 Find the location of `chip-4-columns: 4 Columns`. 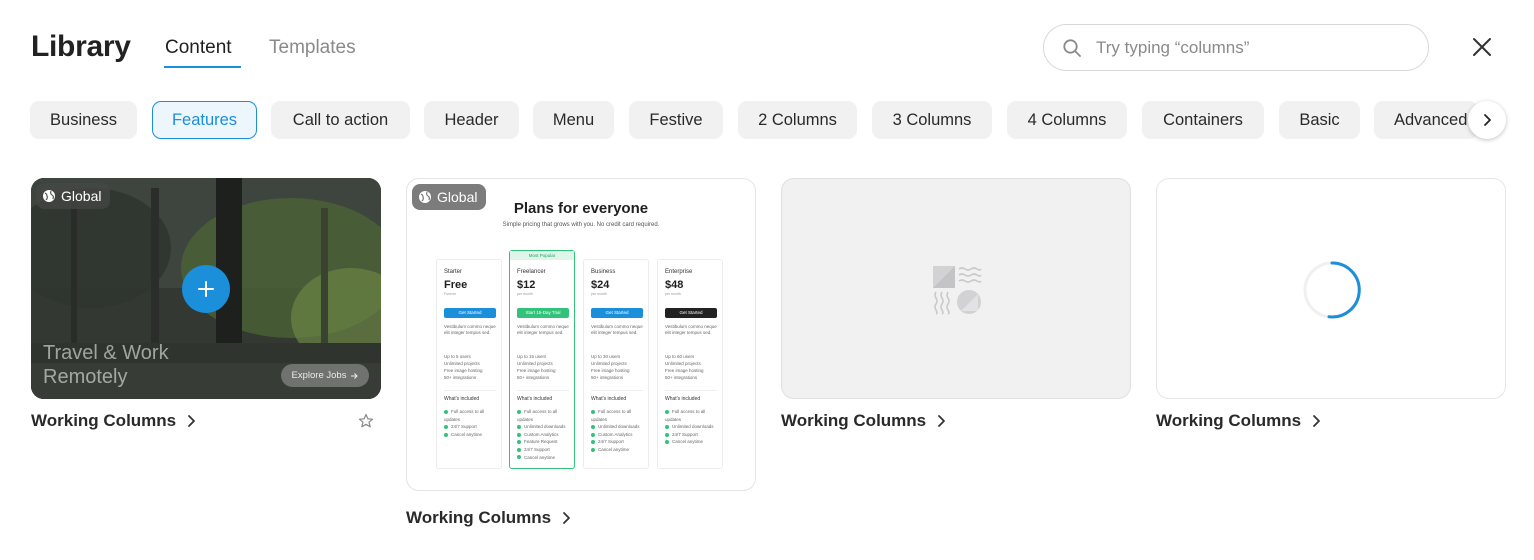

chip-4-columns: 4 Columns is located at coordinates (1067, 120).